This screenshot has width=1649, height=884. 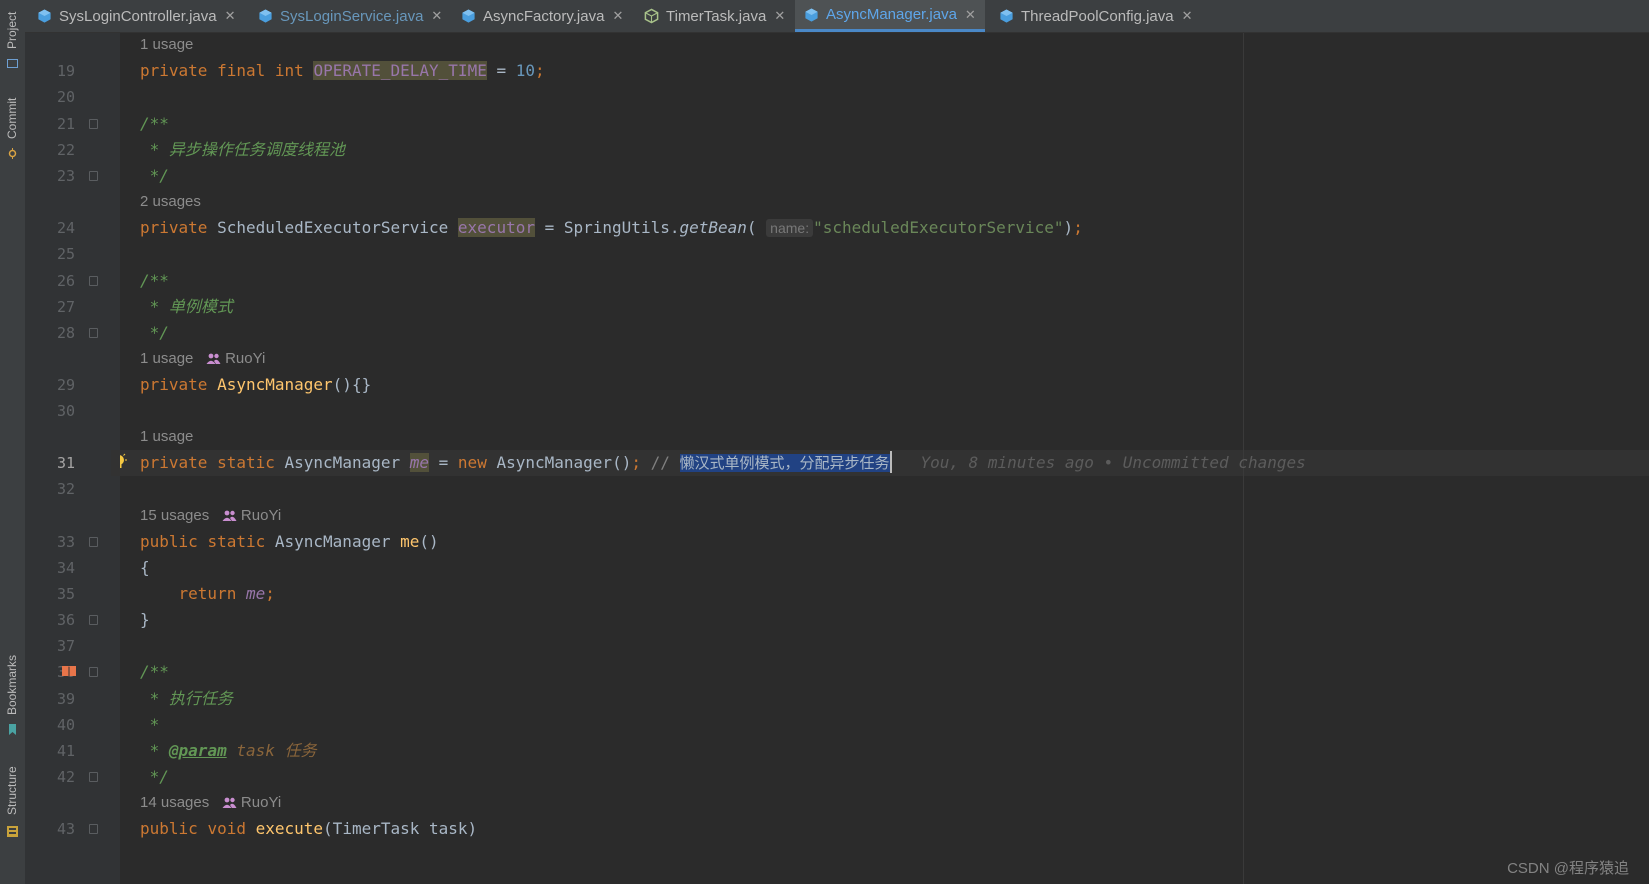 I want to click on line-number: 20, so click(x=65, y=97).